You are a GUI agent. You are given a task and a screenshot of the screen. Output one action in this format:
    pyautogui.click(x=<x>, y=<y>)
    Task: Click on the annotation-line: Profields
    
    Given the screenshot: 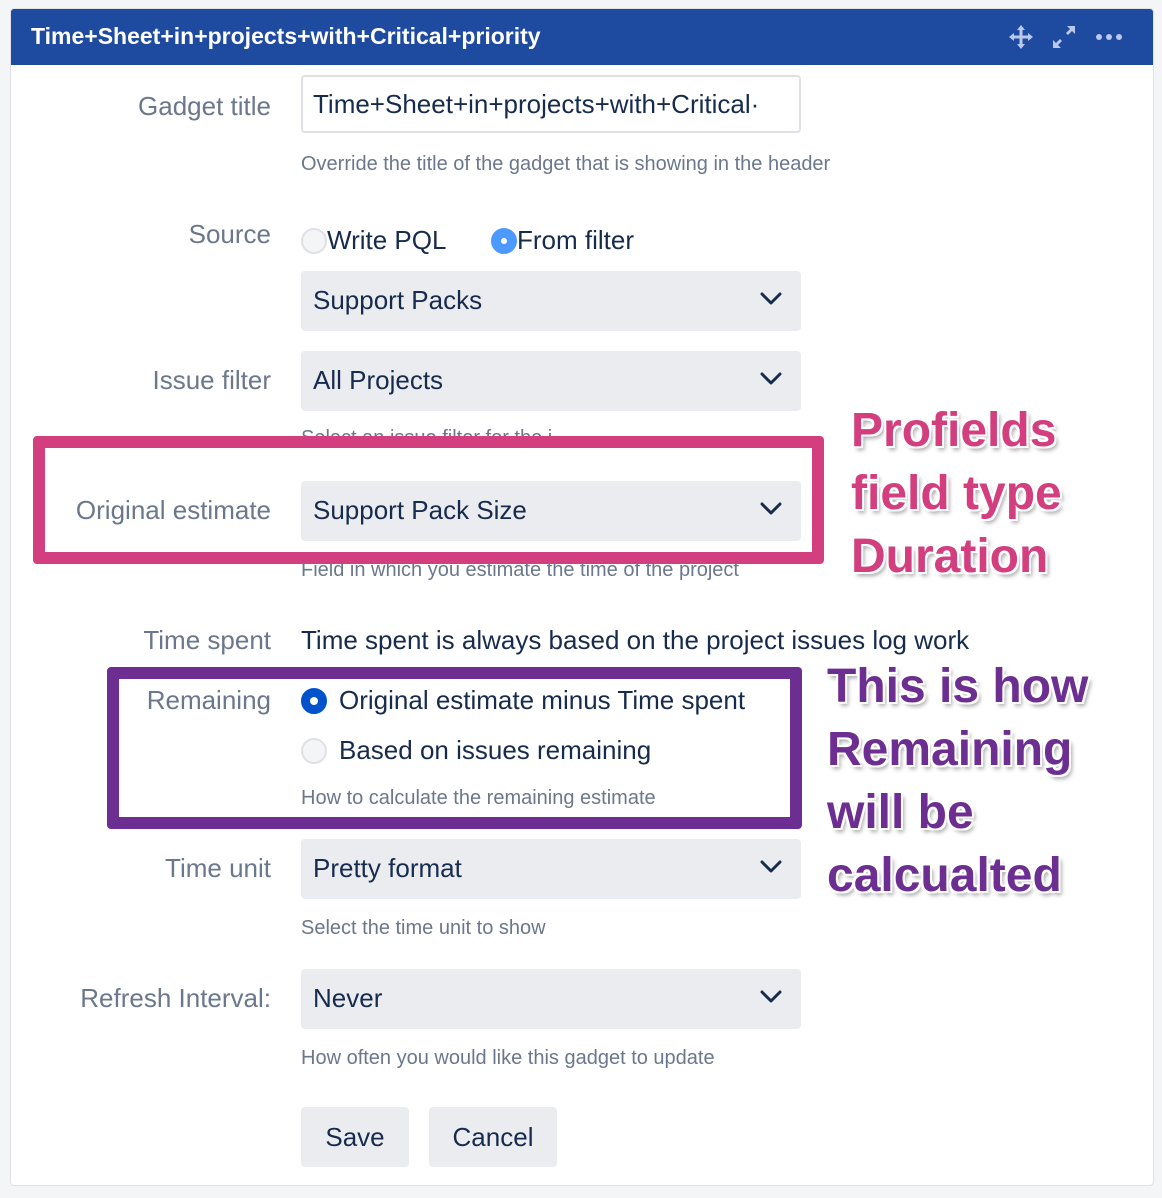 What is the action you would take?
    pyautogui.click(x=954, y=430)
    